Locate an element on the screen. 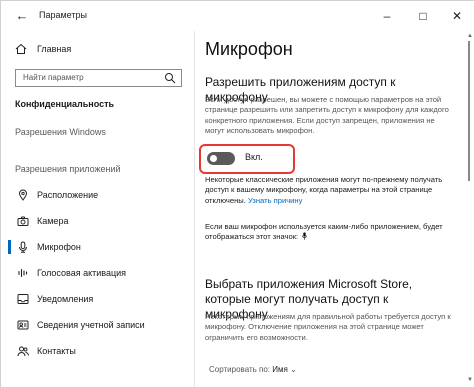 This screenshot has height=387, width=474. chevron-down-icon: ⌄ is located at coordinates (293, 369).